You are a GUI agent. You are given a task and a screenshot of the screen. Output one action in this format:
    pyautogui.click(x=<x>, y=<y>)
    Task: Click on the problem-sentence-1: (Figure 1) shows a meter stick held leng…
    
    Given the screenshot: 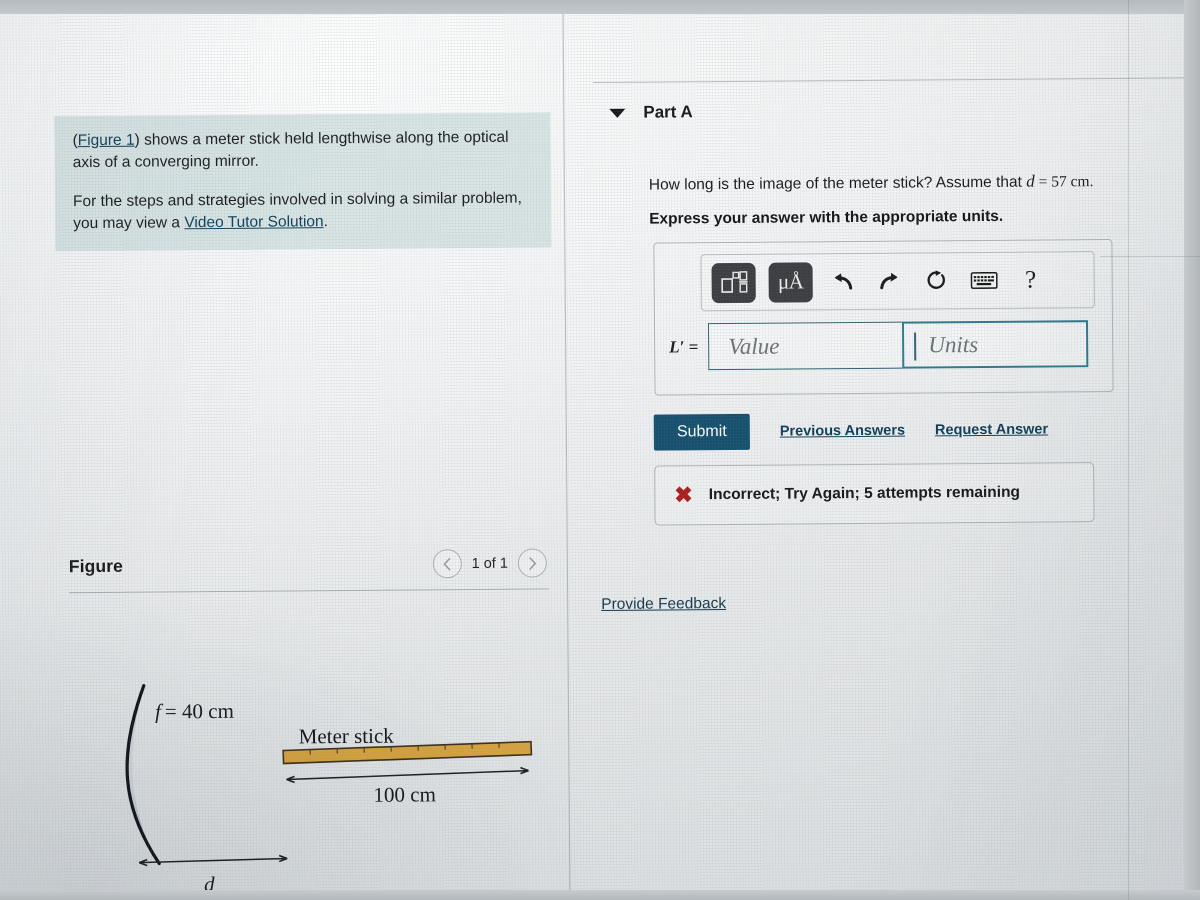 What is the action you would take?
    pyautogui.click(x=302, y=151)
    